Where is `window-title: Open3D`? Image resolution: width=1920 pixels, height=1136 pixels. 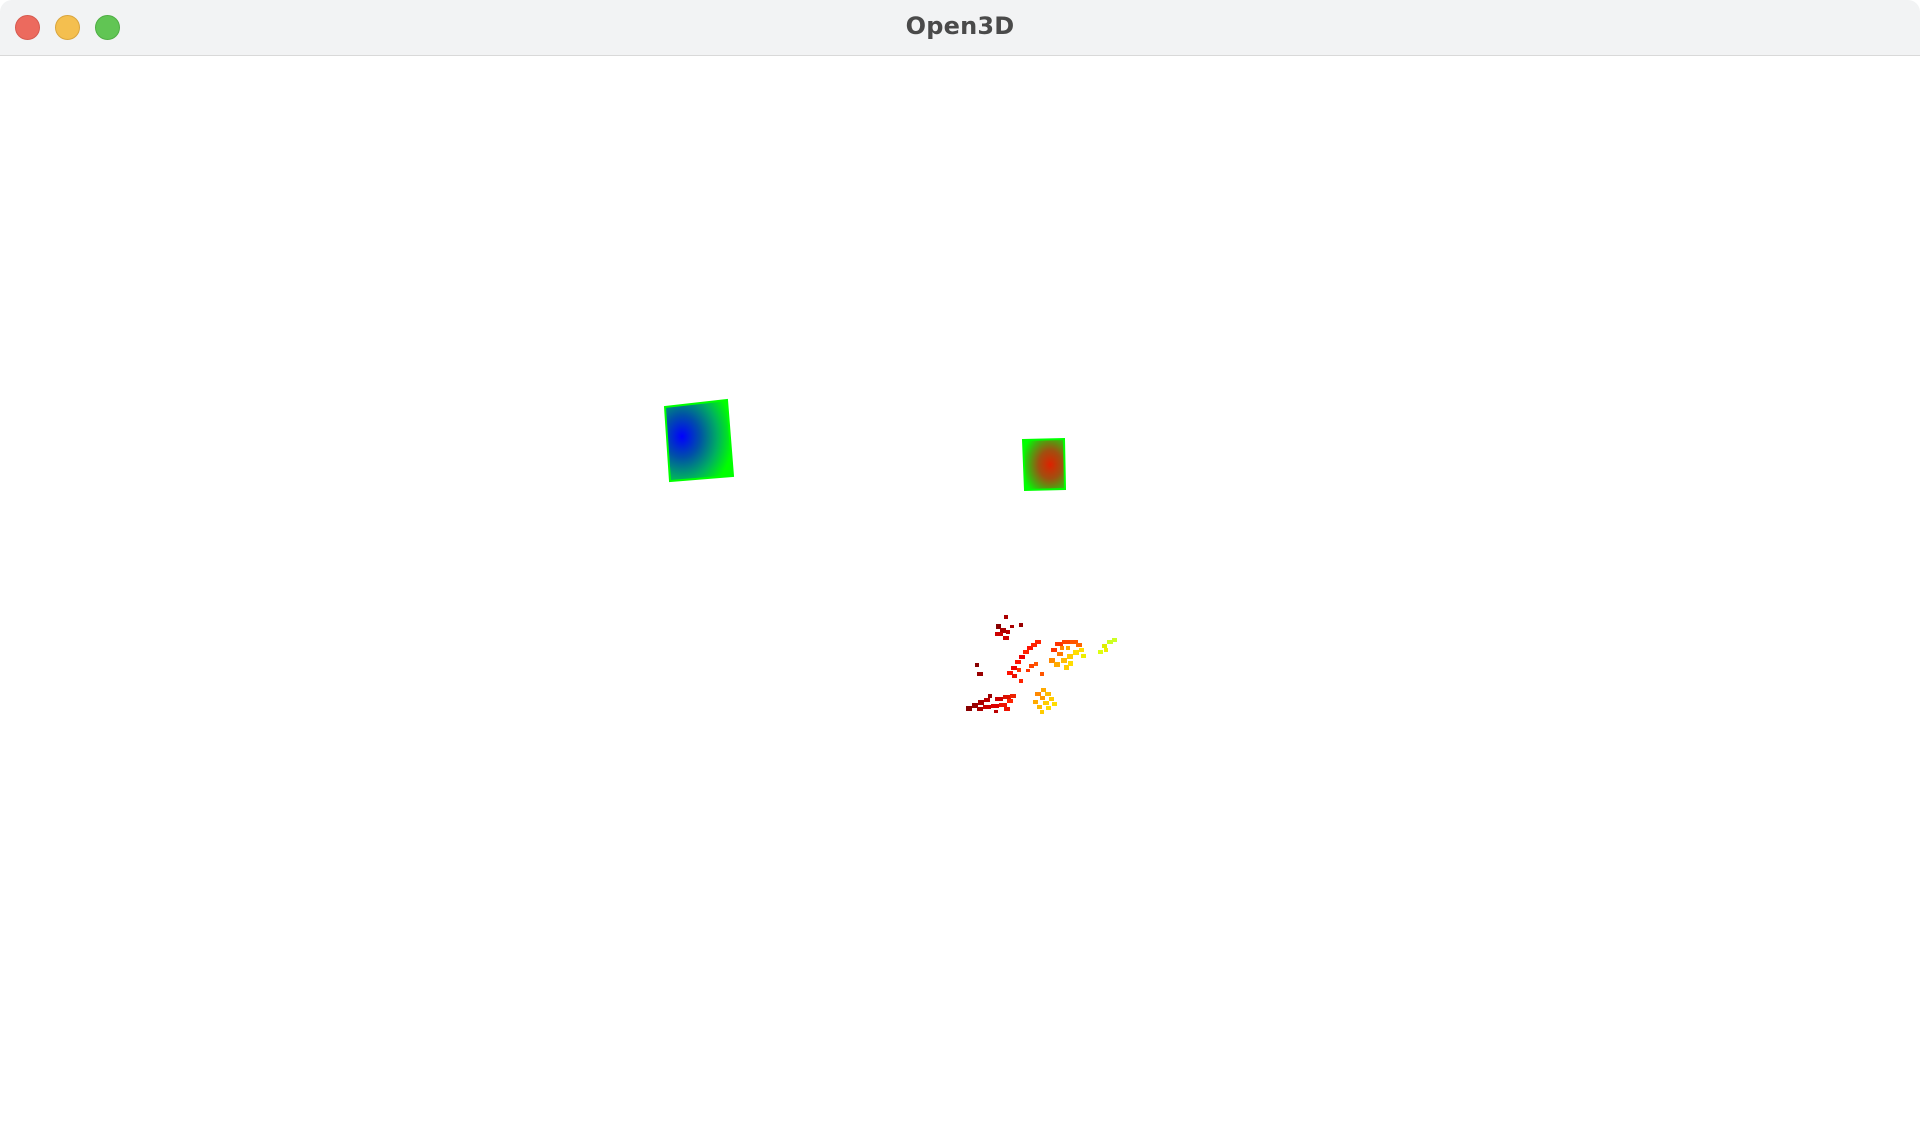 window-title: Open3D is located at coordinates (960, 26).